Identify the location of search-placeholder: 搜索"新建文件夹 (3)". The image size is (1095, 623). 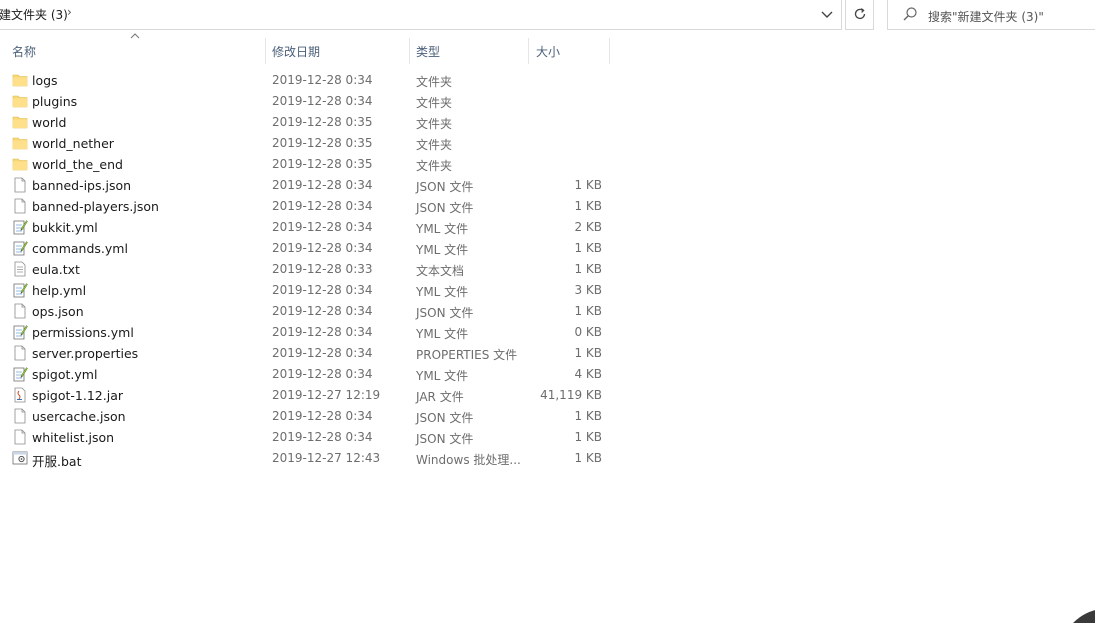
(986, 16).